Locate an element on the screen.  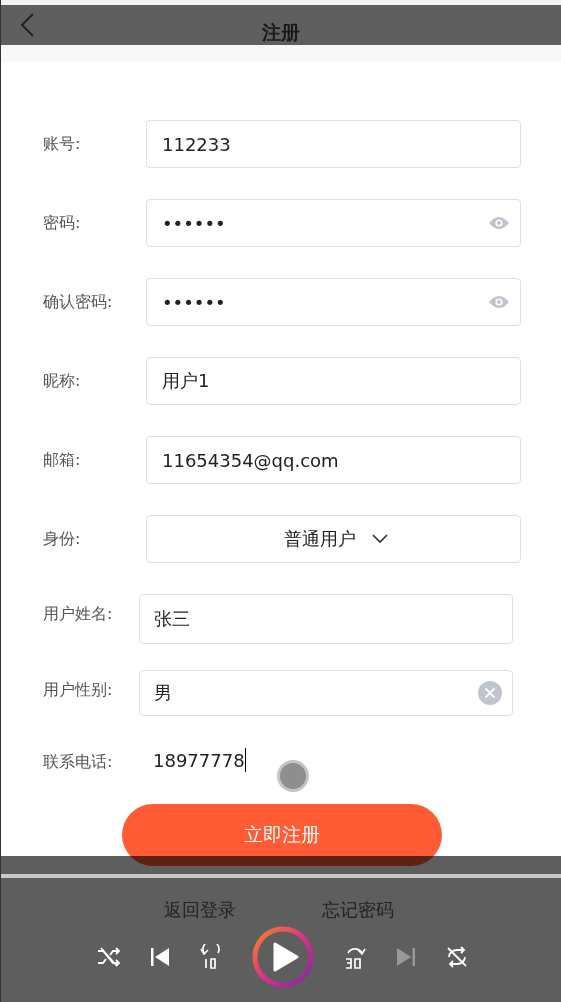
text-cursor is located at coordinates (245, 760).